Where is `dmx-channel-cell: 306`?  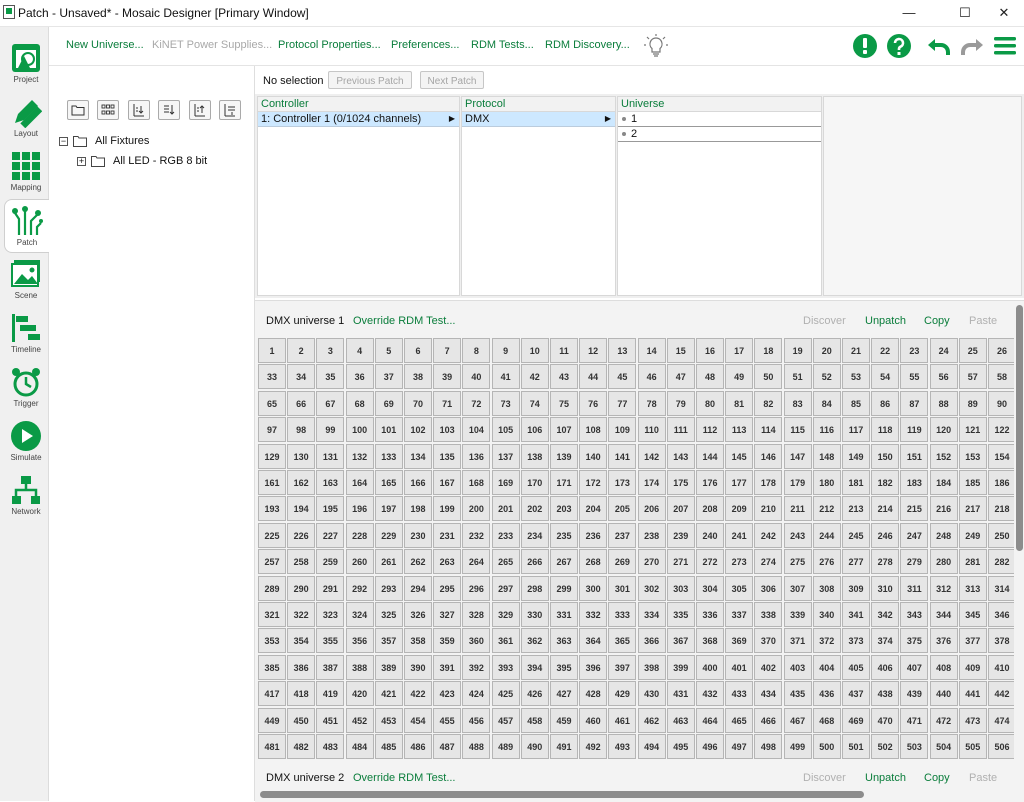
dmx-channel-cell: 306 is located at coordinates (768, 588).